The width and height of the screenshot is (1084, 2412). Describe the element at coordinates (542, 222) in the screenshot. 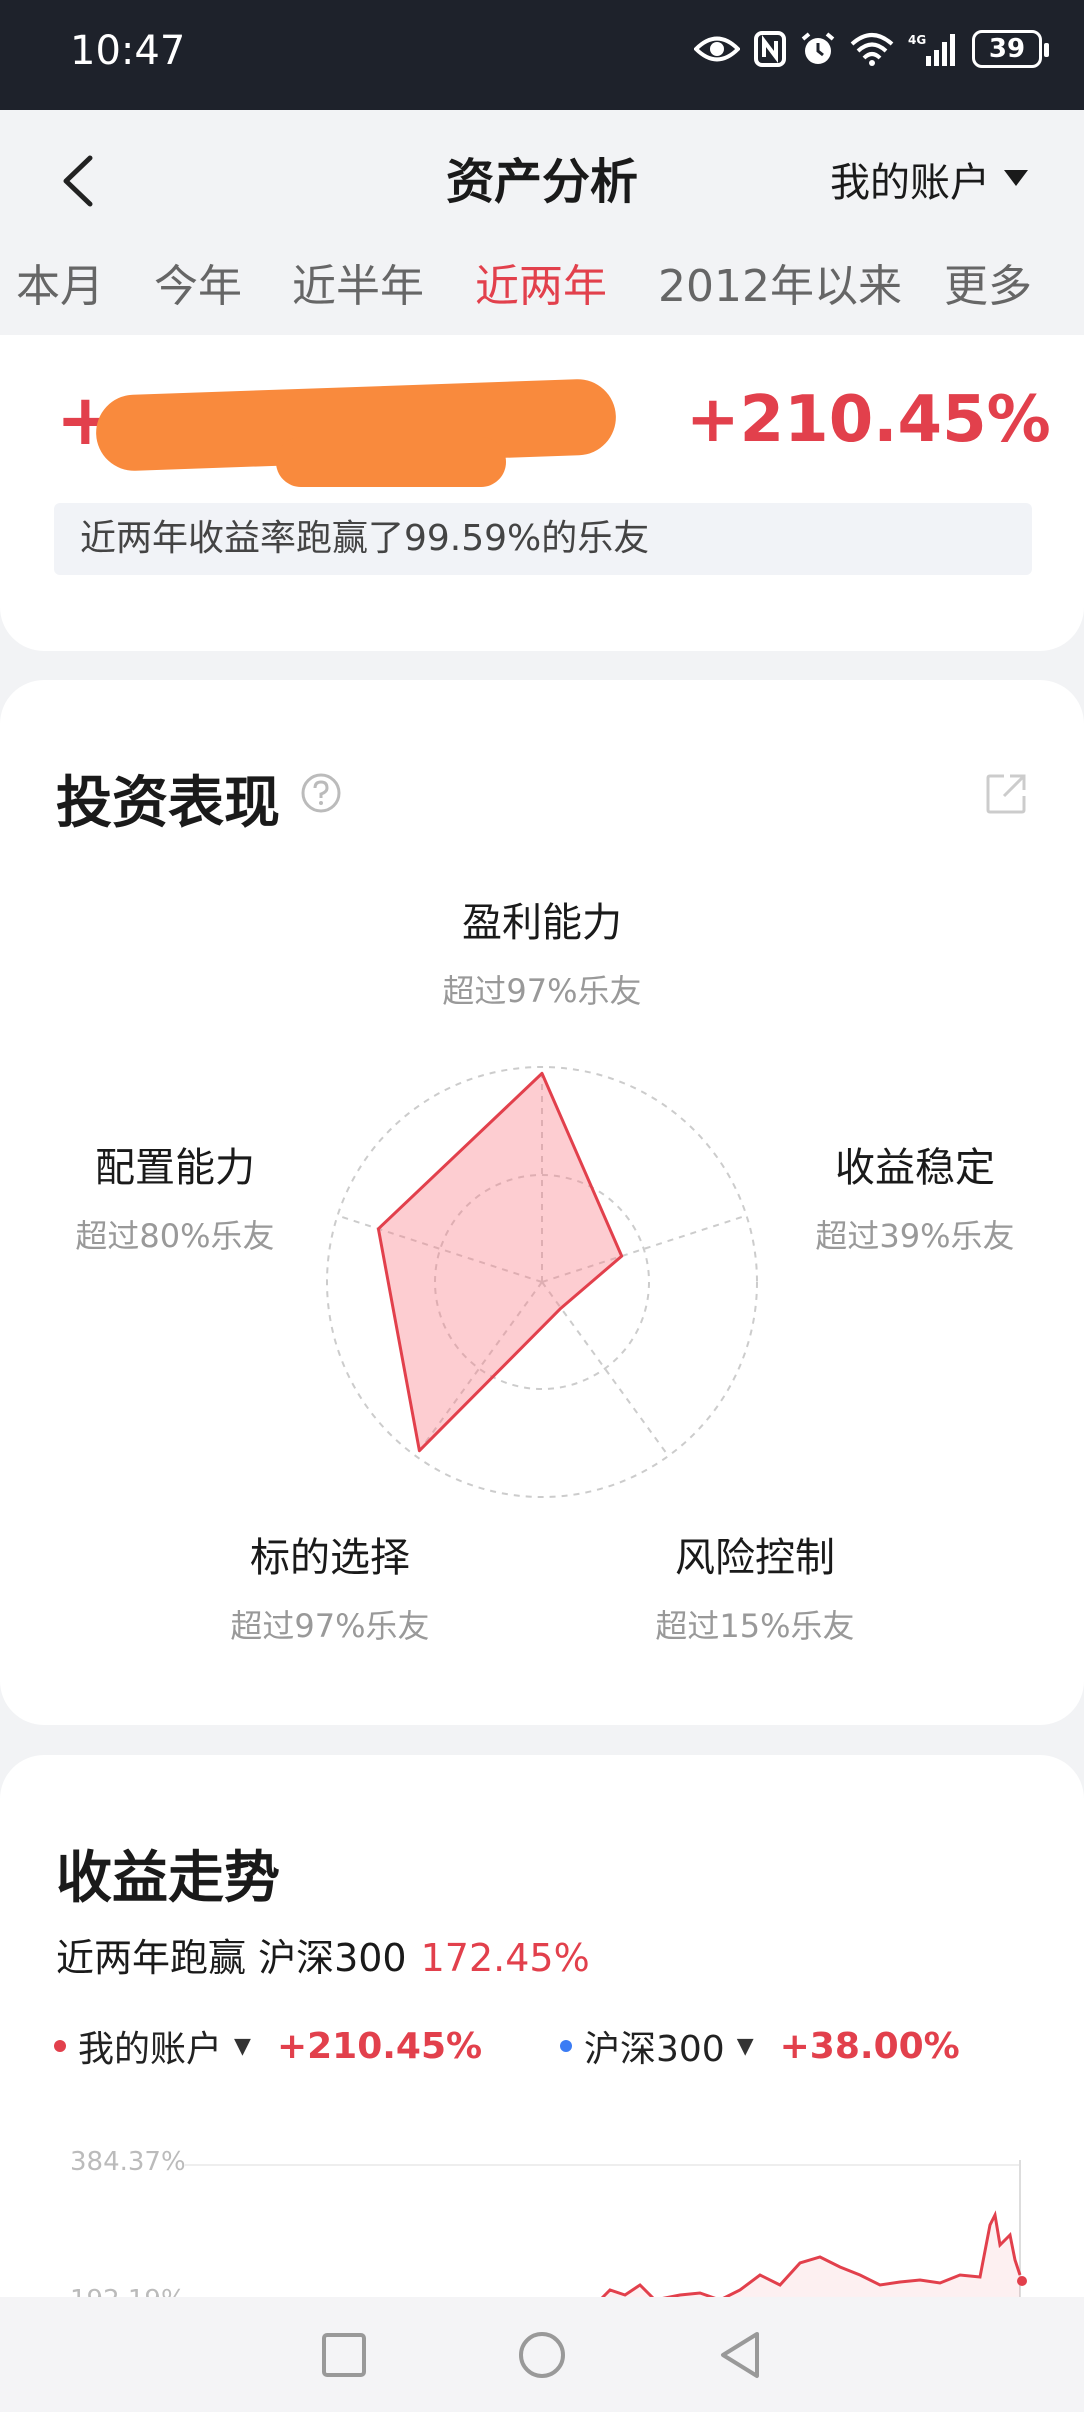

I see `header: 资产分析 我的账户 本月 今年 近半年 近两年 2012年以来 更多` at that location.